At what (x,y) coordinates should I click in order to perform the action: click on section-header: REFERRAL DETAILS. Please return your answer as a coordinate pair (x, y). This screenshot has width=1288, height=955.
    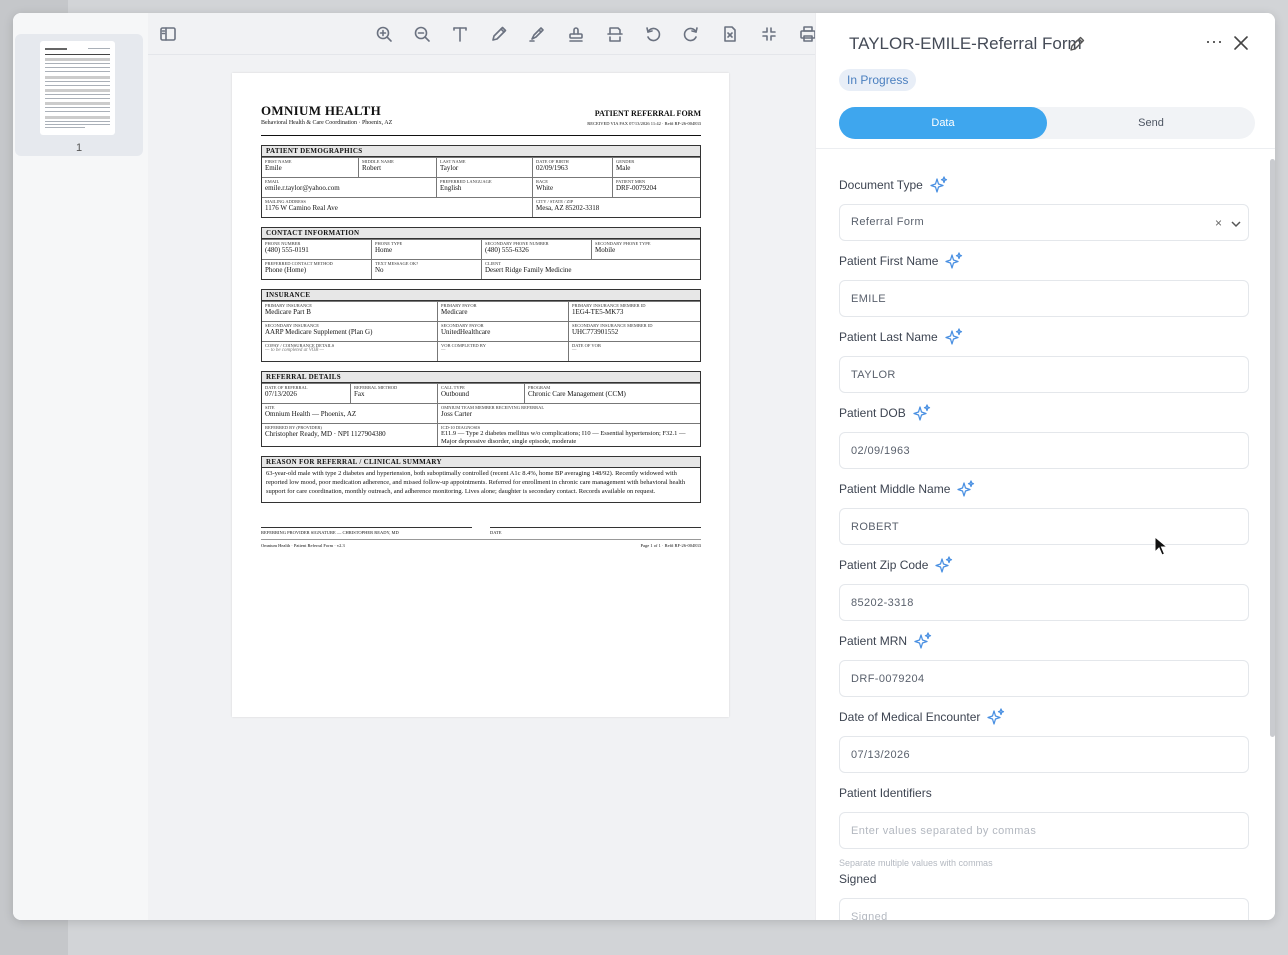
    Looking at the image, I should click on (481, 377).